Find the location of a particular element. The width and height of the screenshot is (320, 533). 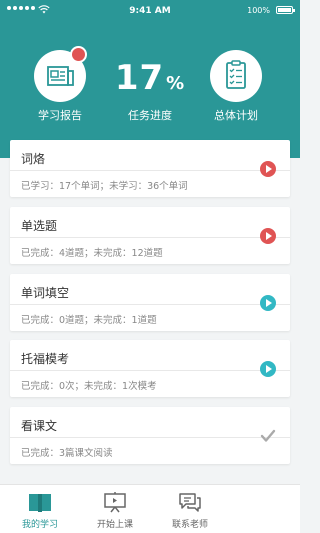

overall-plan-button is located at coordinates (236, 76).